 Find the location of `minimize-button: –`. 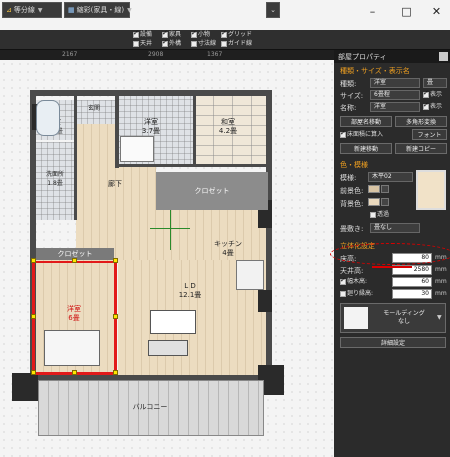

minimize-button: – is located at coordinates (372, 11).